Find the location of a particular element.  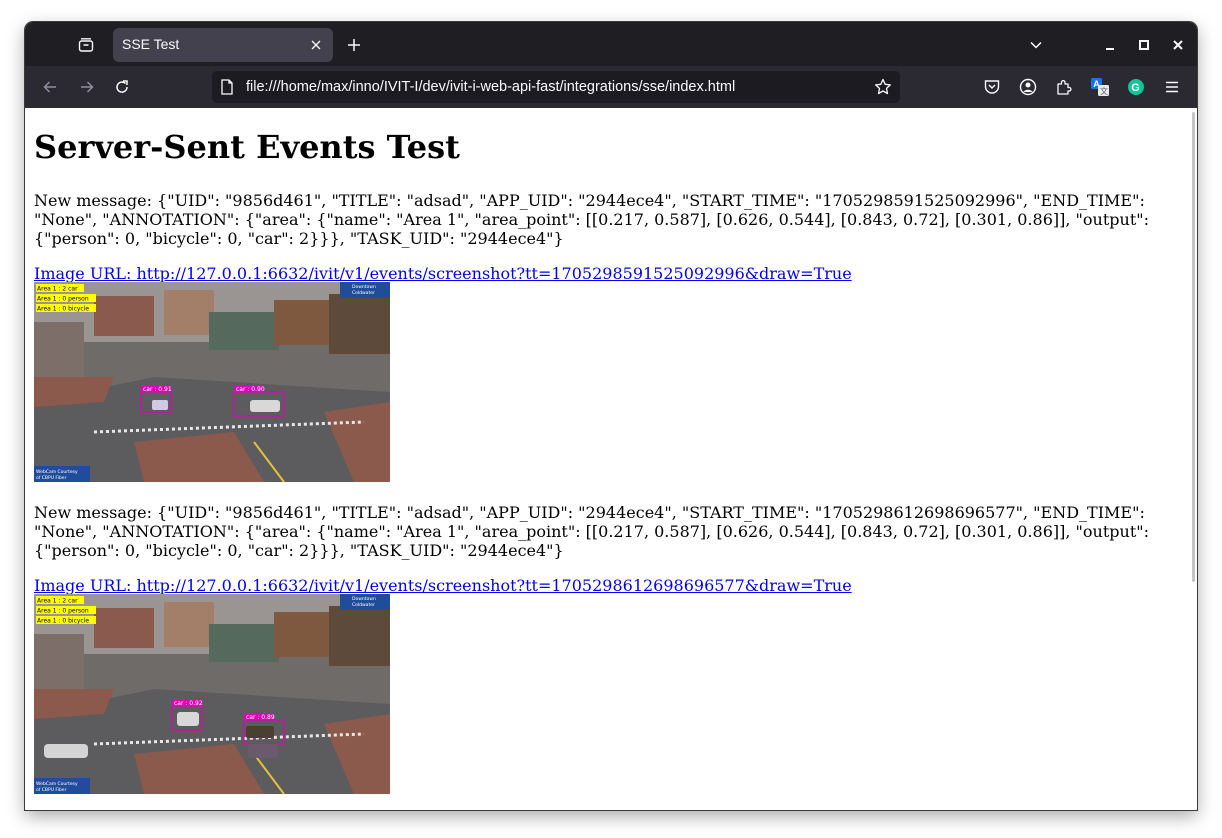

scrollbar is located at coordinates (1193, 347).